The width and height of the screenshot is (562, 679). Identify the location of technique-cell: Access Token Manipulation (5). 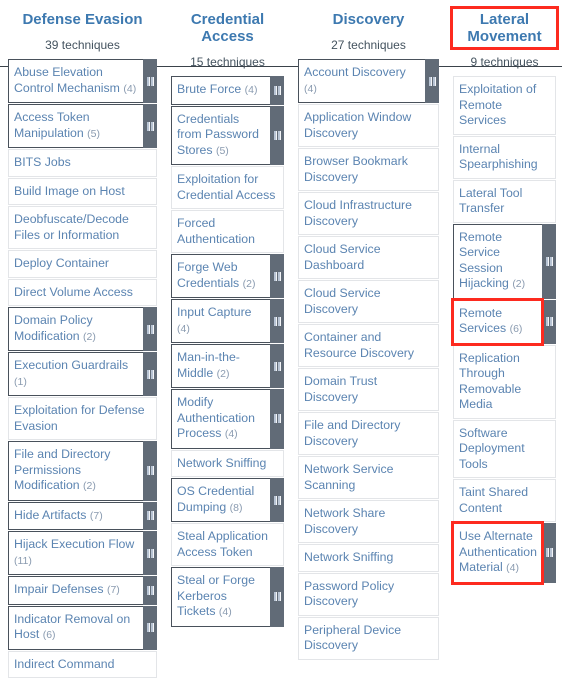
(75, 126).